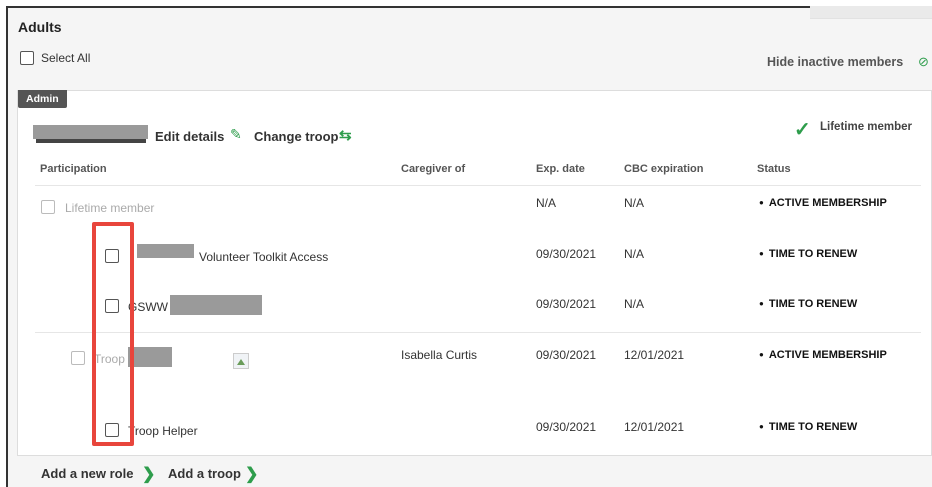  Describe the element at coordinates (923, 62) in the screenshot. I see `eye-slash-icon: ⊘` at that location.